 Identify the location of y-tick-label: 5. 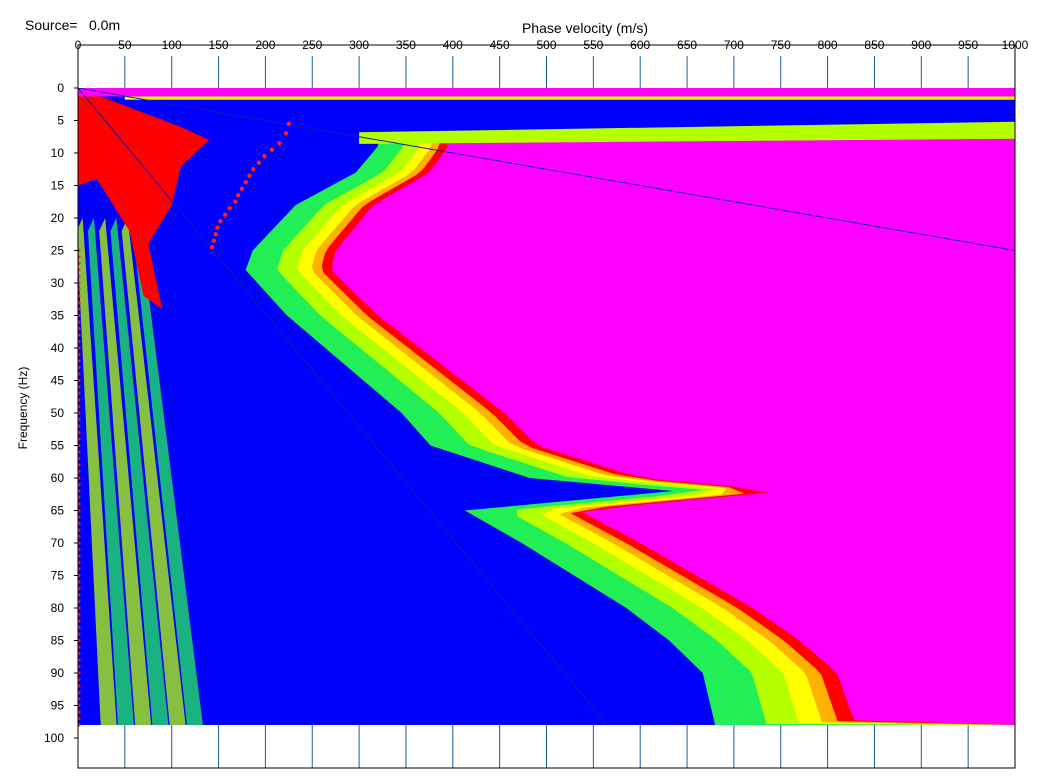
(60, 121).